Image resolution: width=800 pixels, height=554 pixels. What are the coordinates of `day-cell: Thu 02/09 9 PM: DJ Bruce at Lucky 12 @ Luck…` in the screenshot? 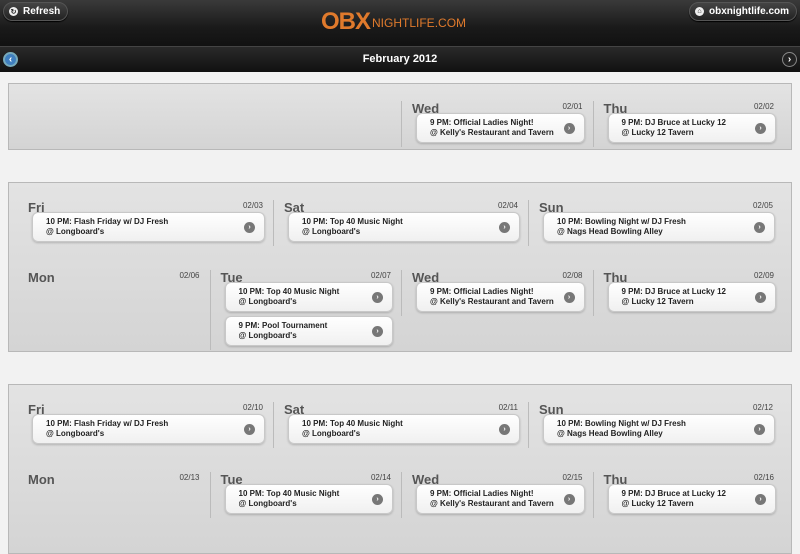 It's located at (688, 293).